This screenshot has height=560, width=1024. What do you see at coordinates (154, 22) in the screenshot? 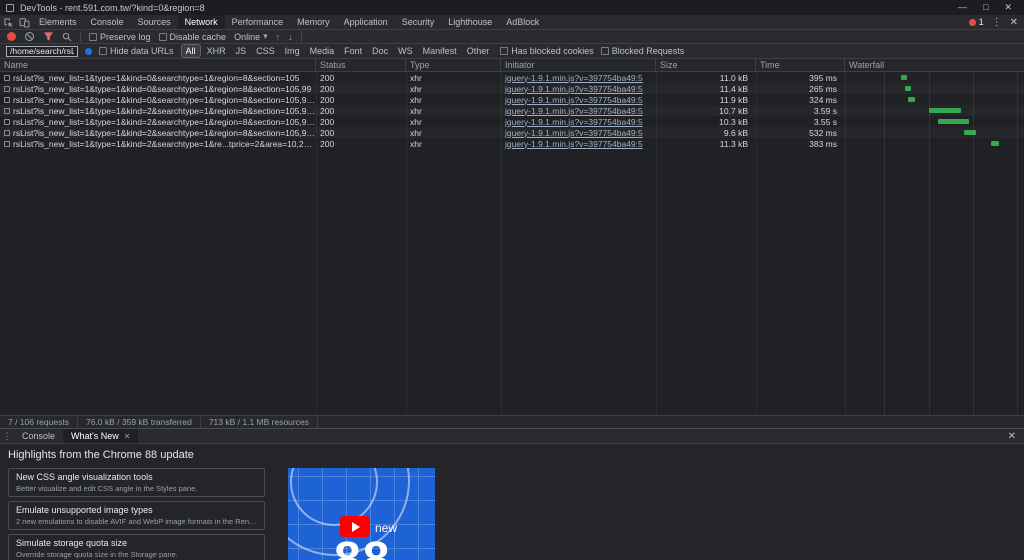
I see `panel-tab: Sources` at bounding box center [154, 22].